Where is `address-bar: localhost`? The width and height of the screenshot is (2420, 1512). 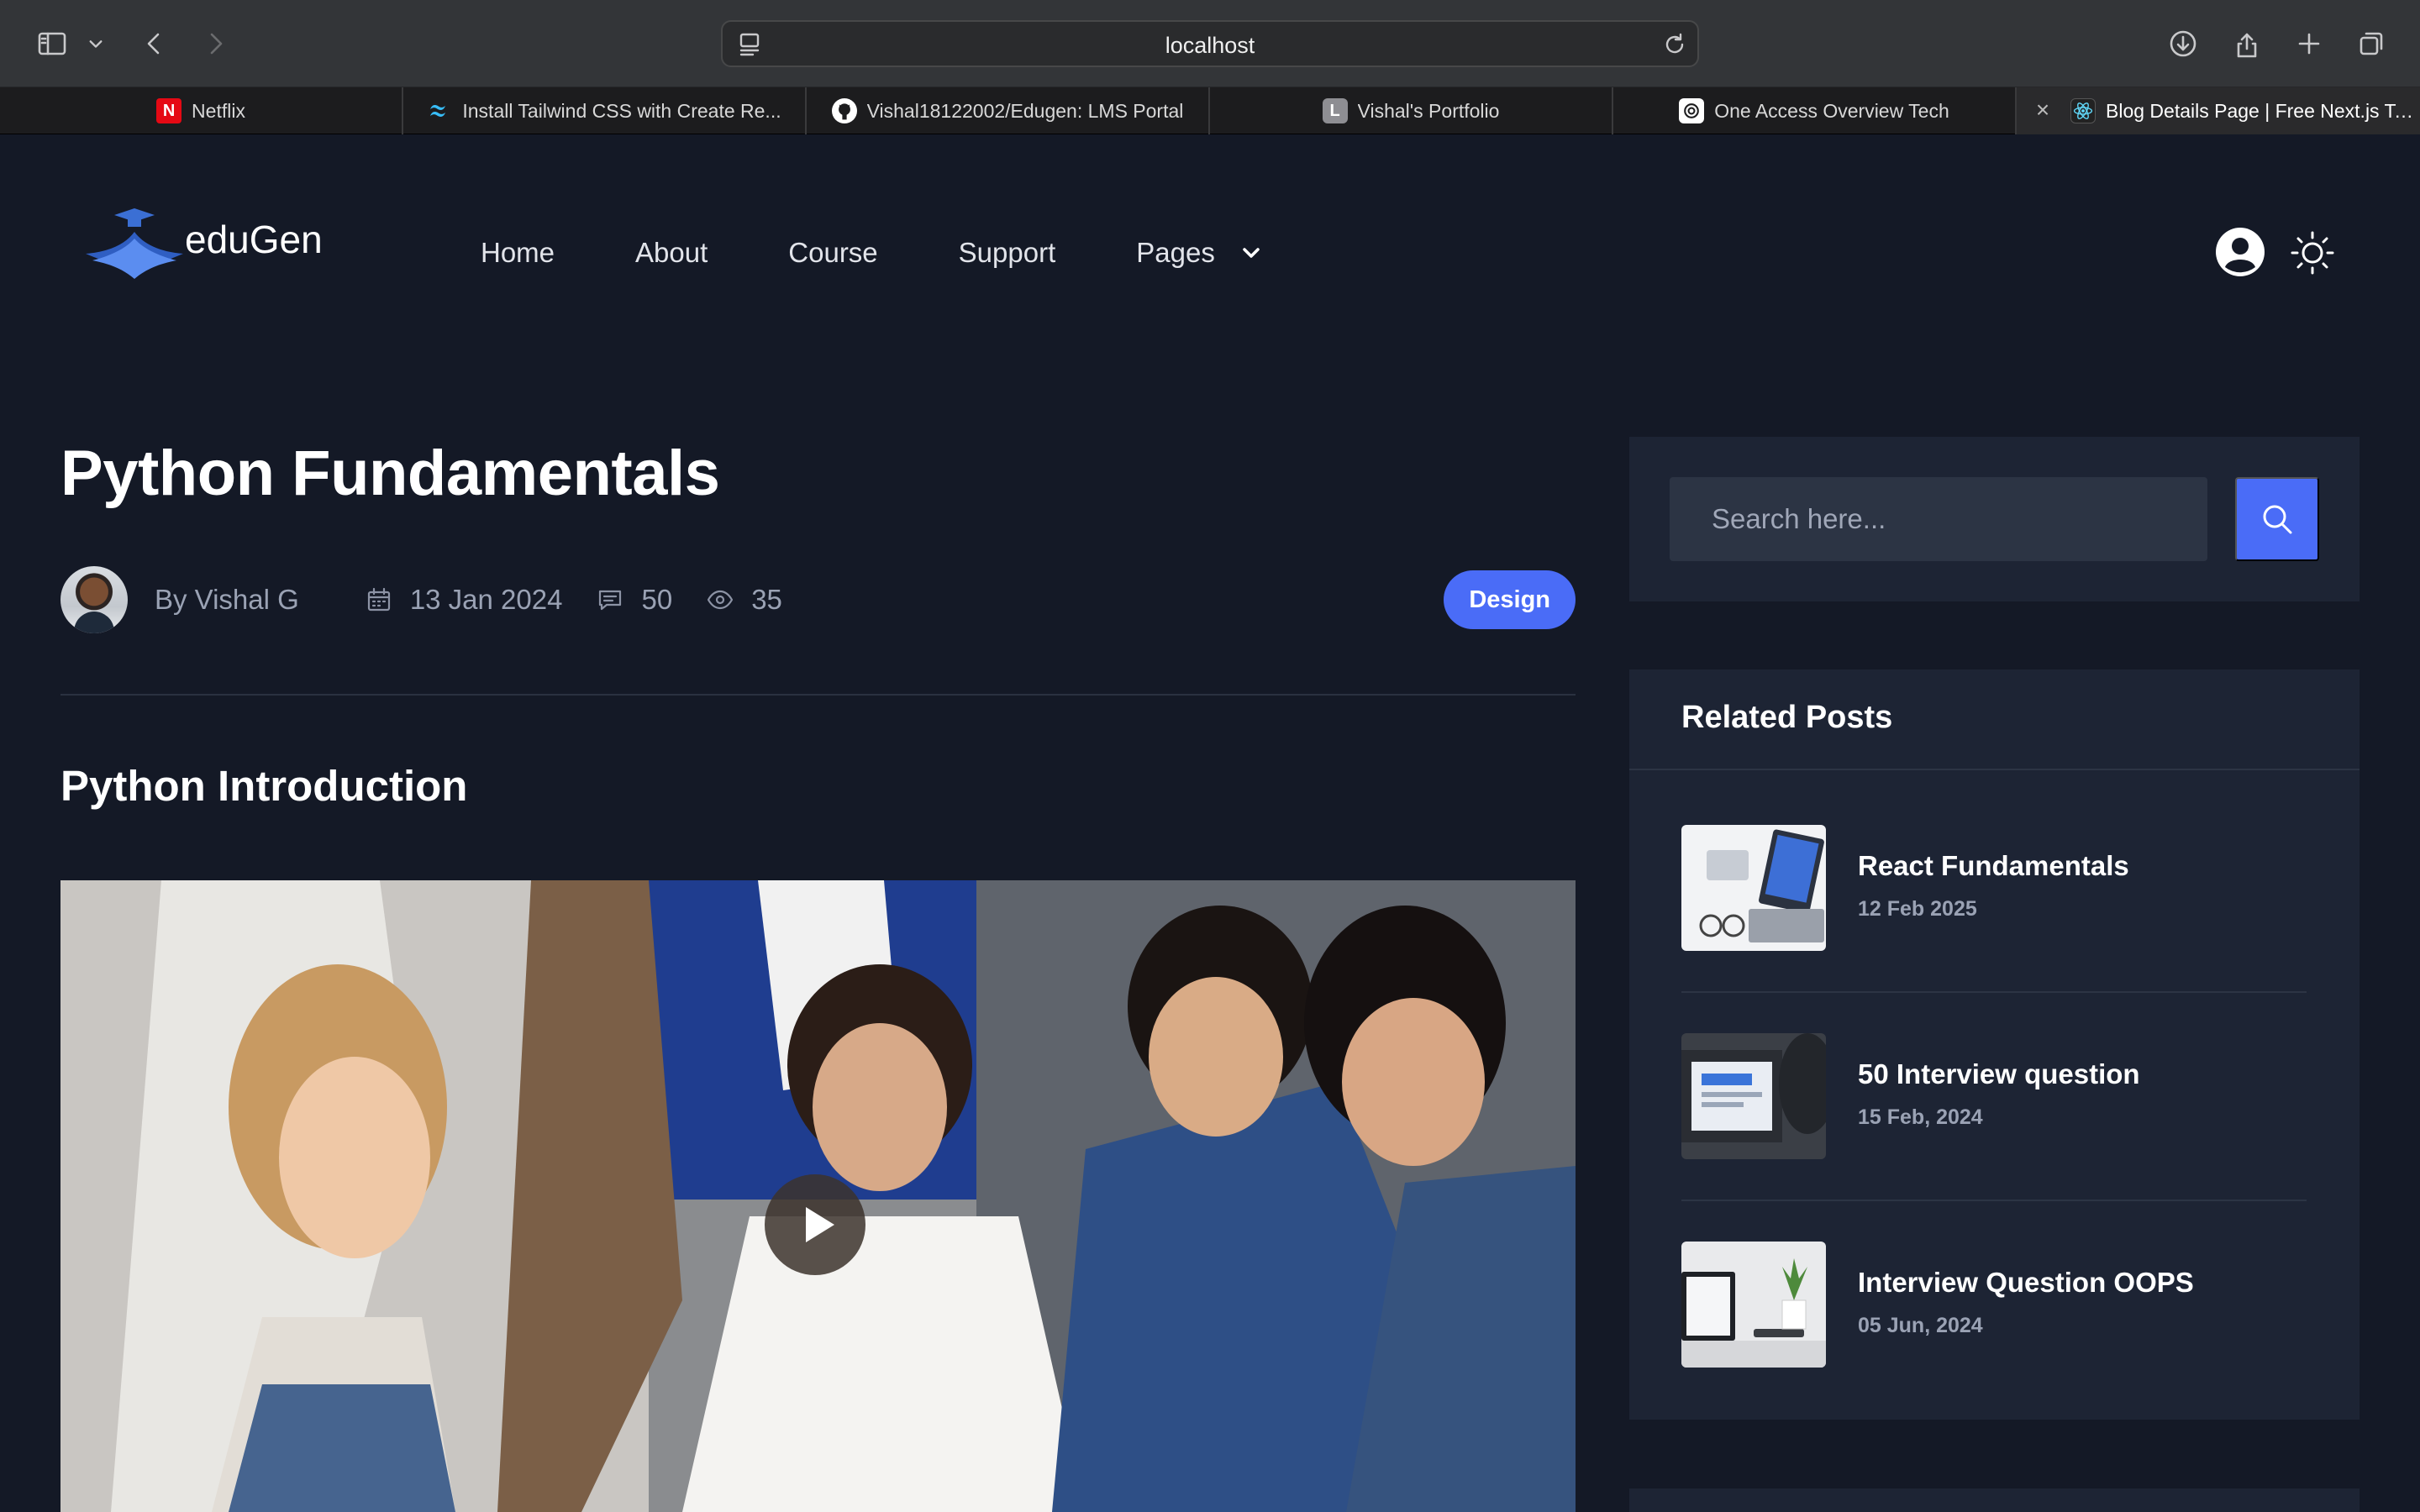
address-bar: localhost is located at coordinates (1210, 43).